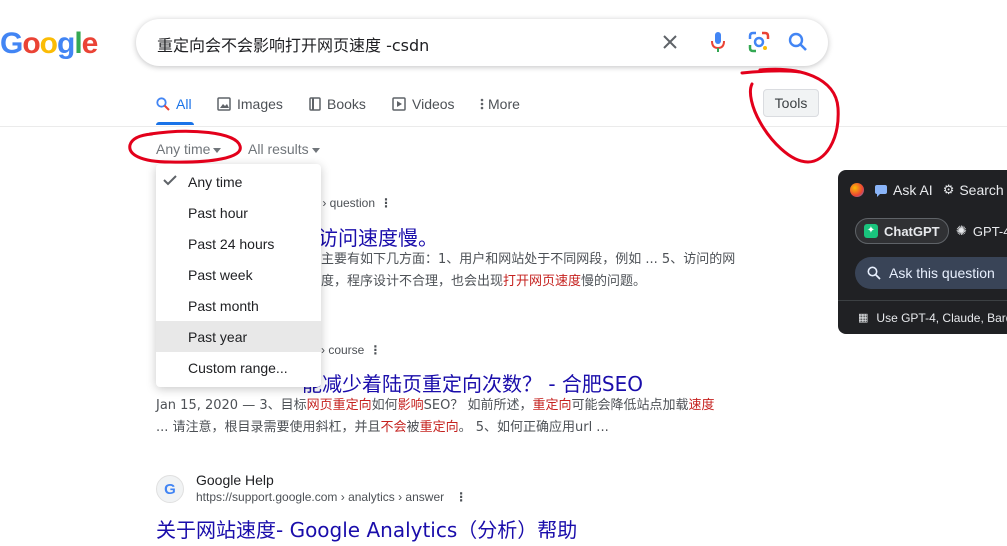  I want to click on snippet-text: ... 请注意，根目录需要使用斜杠，并且, so click(268, 427).